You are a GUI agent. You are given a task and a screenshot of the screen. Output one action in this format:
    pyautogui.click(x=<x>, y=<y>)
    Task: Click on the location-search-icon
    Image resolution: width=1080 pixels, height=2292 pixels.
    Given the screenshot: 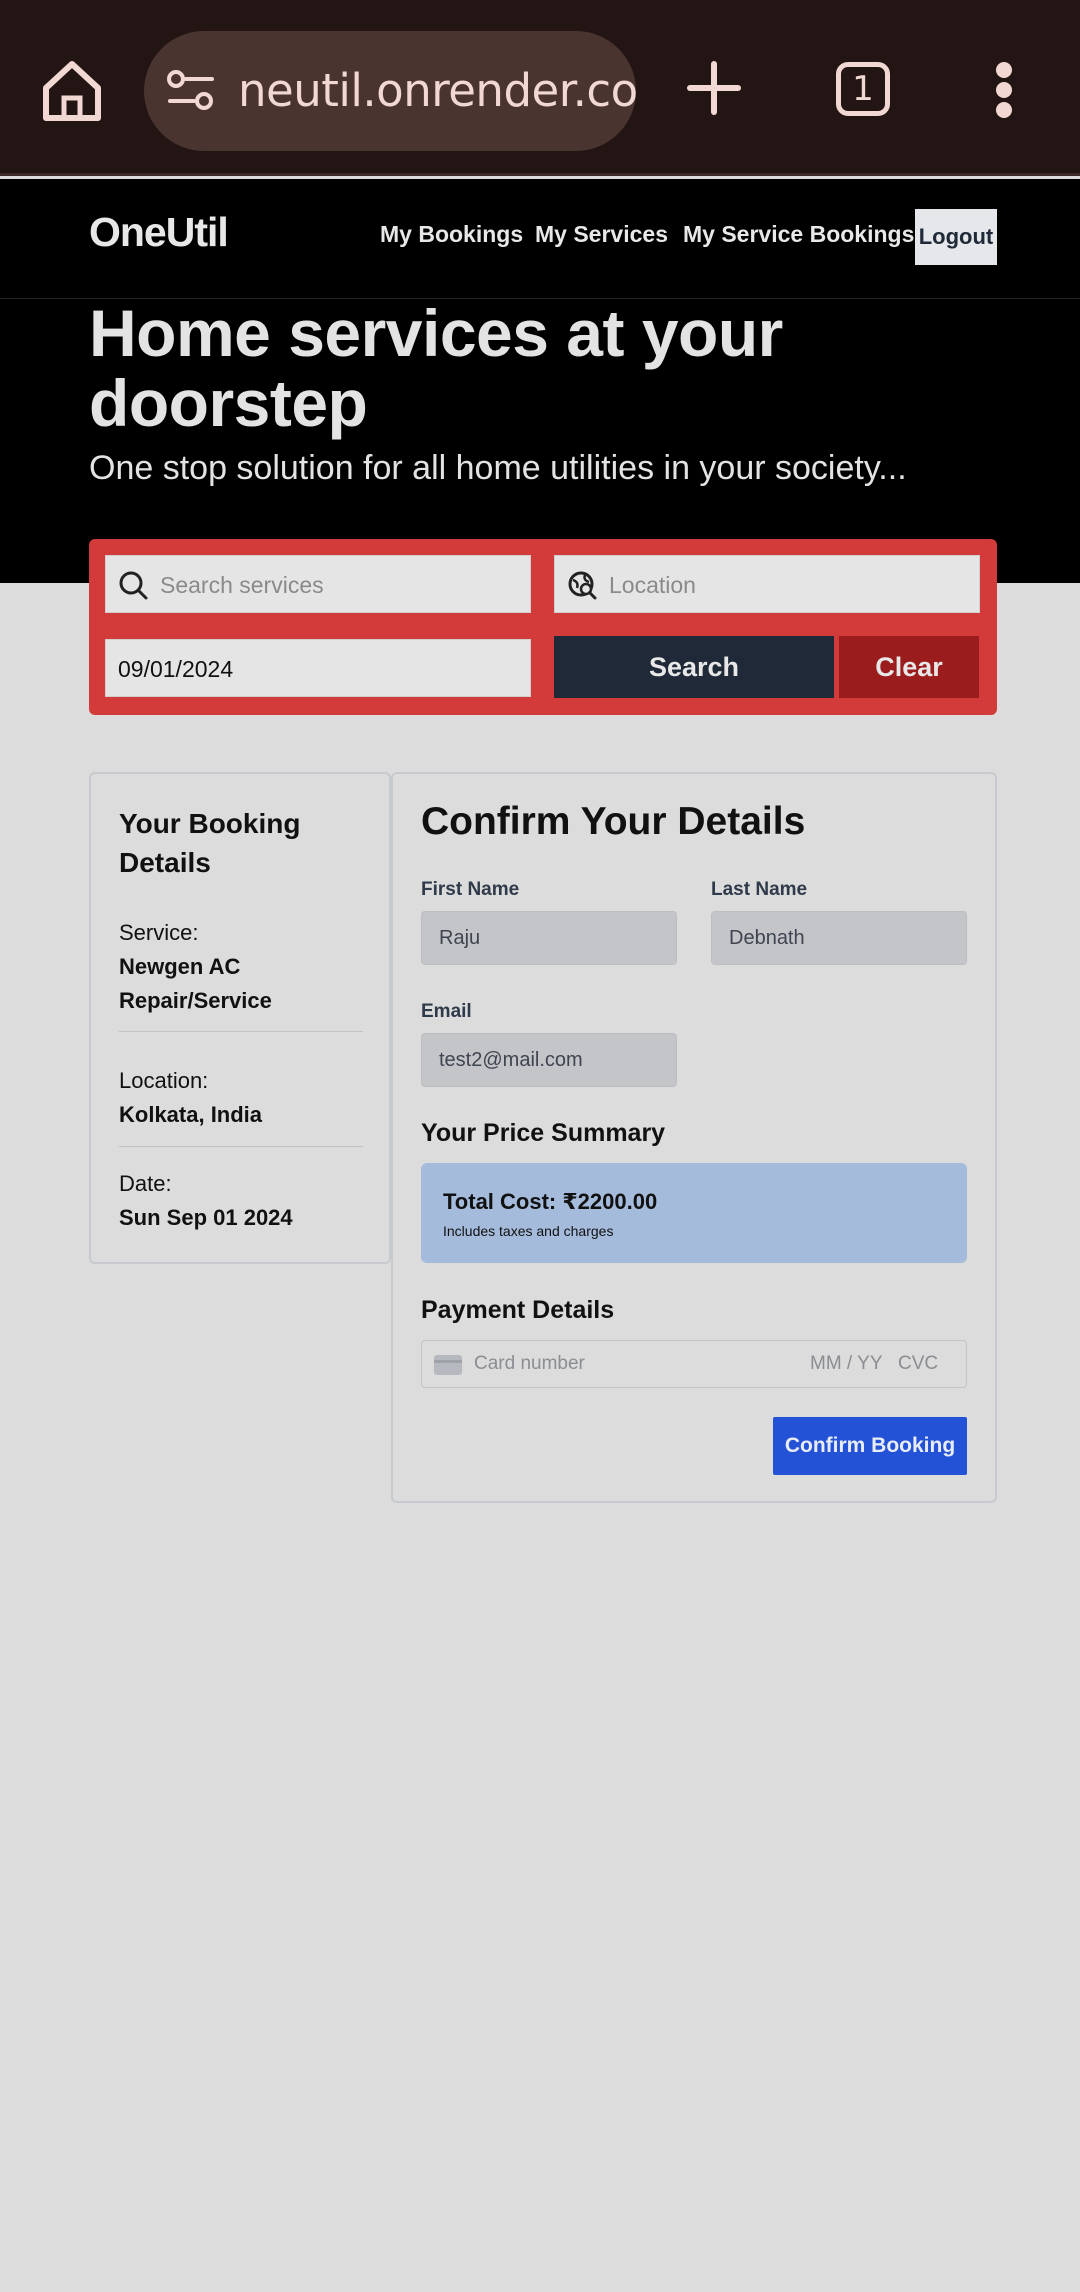 What is the action you would take?
    pyautogui.click(x=582, y=585)
    